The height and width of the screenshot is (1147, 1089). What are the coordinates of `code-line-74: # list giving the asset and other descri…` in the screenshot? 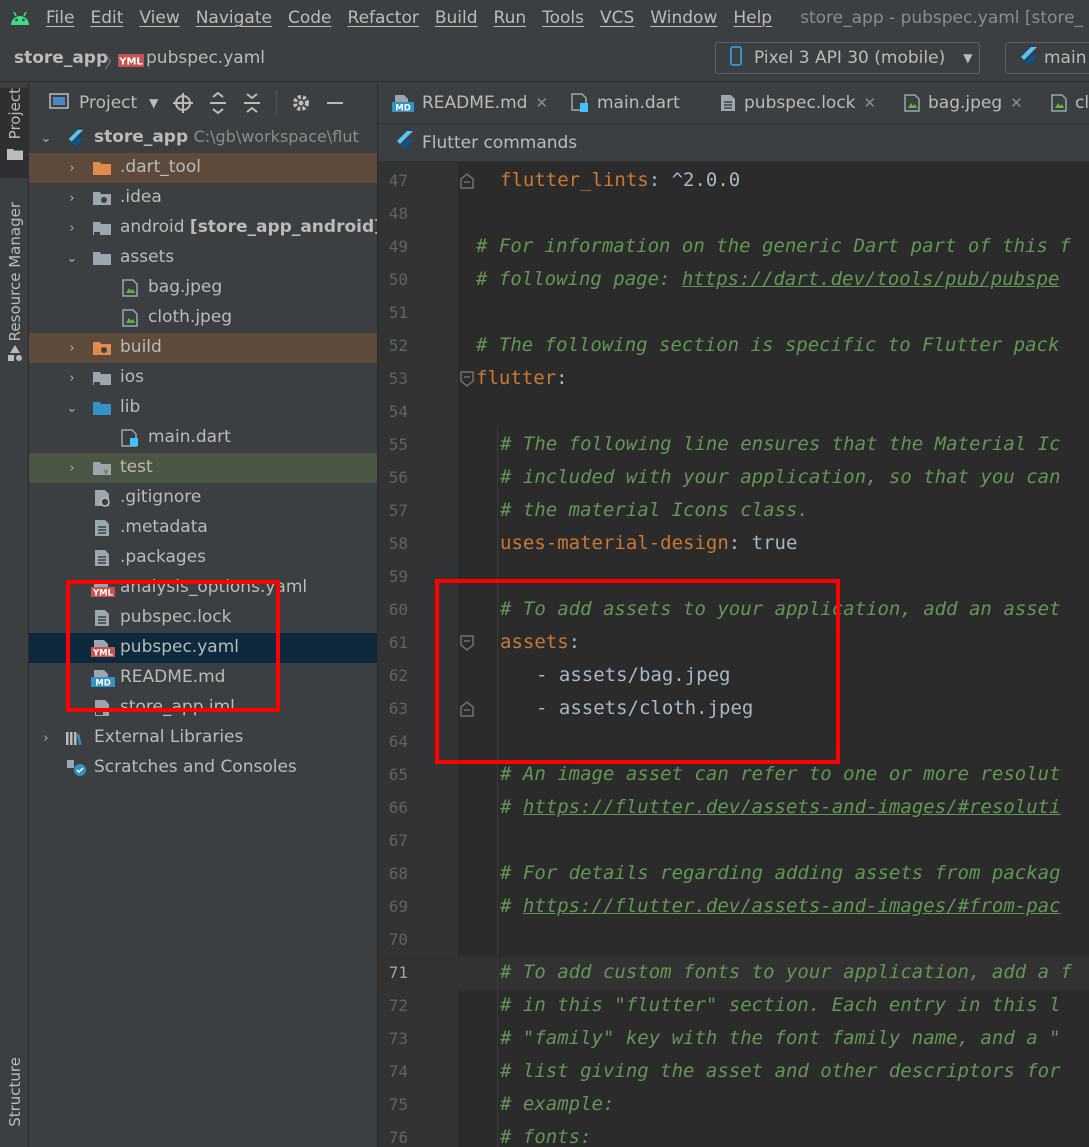 It's located at (780, 1071).